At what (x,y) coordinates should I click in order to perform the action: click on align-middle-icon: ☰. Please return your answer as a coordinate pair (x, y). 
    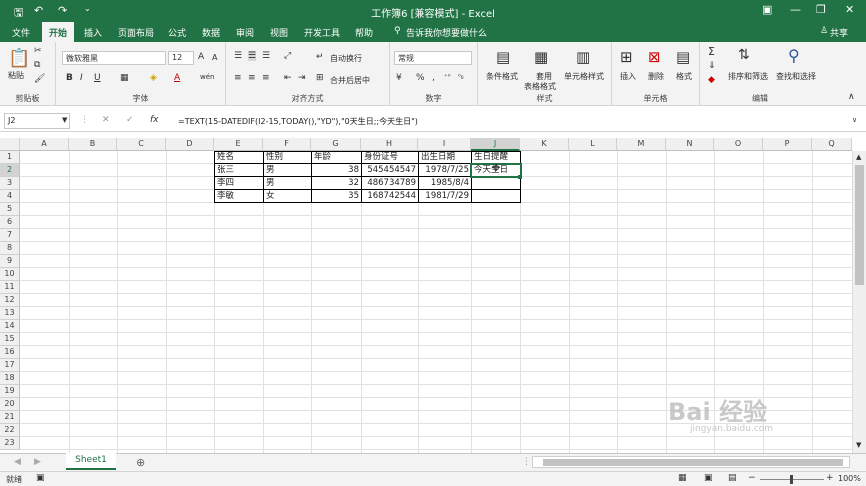
    Looking at the image, I should click on (252, 56).